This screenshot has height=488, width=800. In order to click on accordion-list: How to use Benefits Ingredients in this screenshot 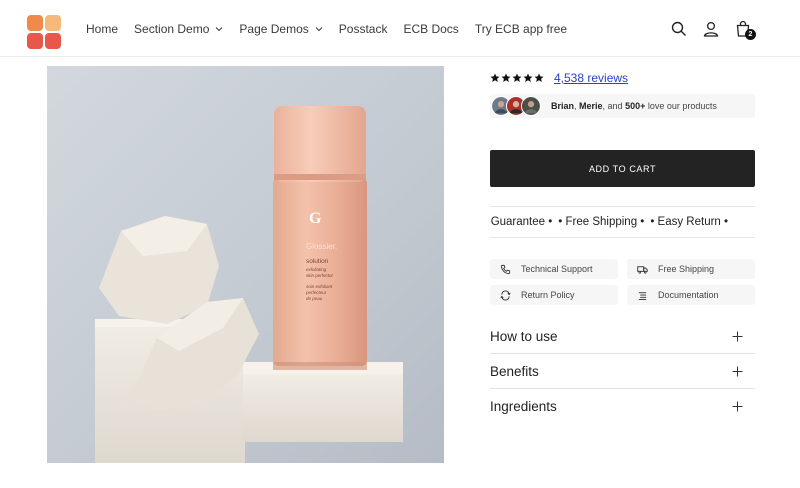, I will do `click(622, 371)`.